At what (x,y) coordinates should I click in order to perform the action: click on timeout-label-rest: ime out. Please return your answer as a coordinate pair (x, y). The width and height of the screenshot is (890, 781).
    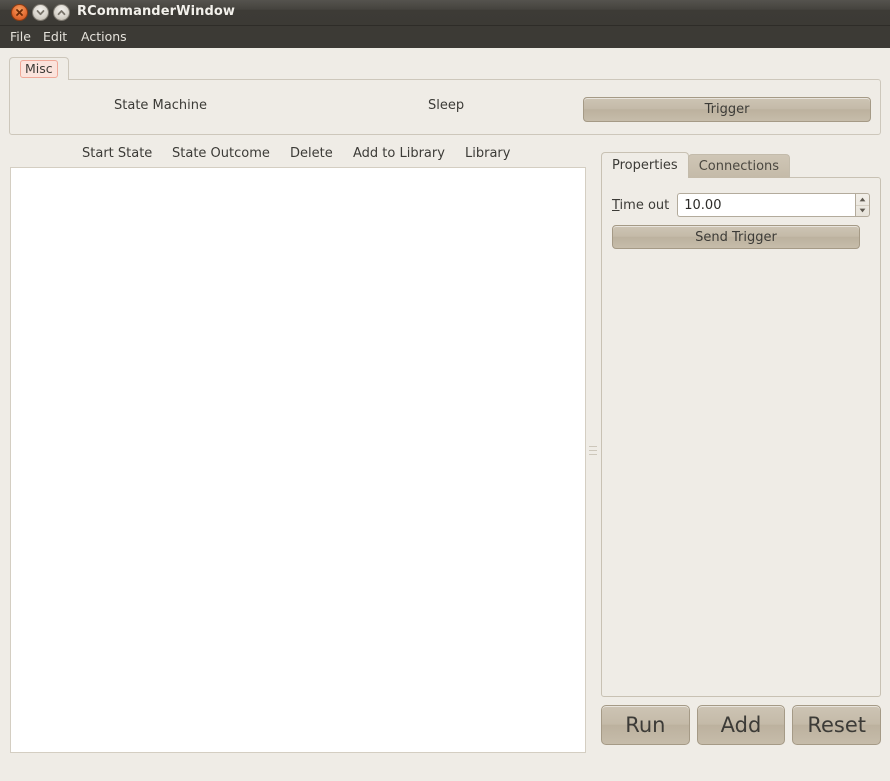
    Looking at the image, I should click on (644, 205).